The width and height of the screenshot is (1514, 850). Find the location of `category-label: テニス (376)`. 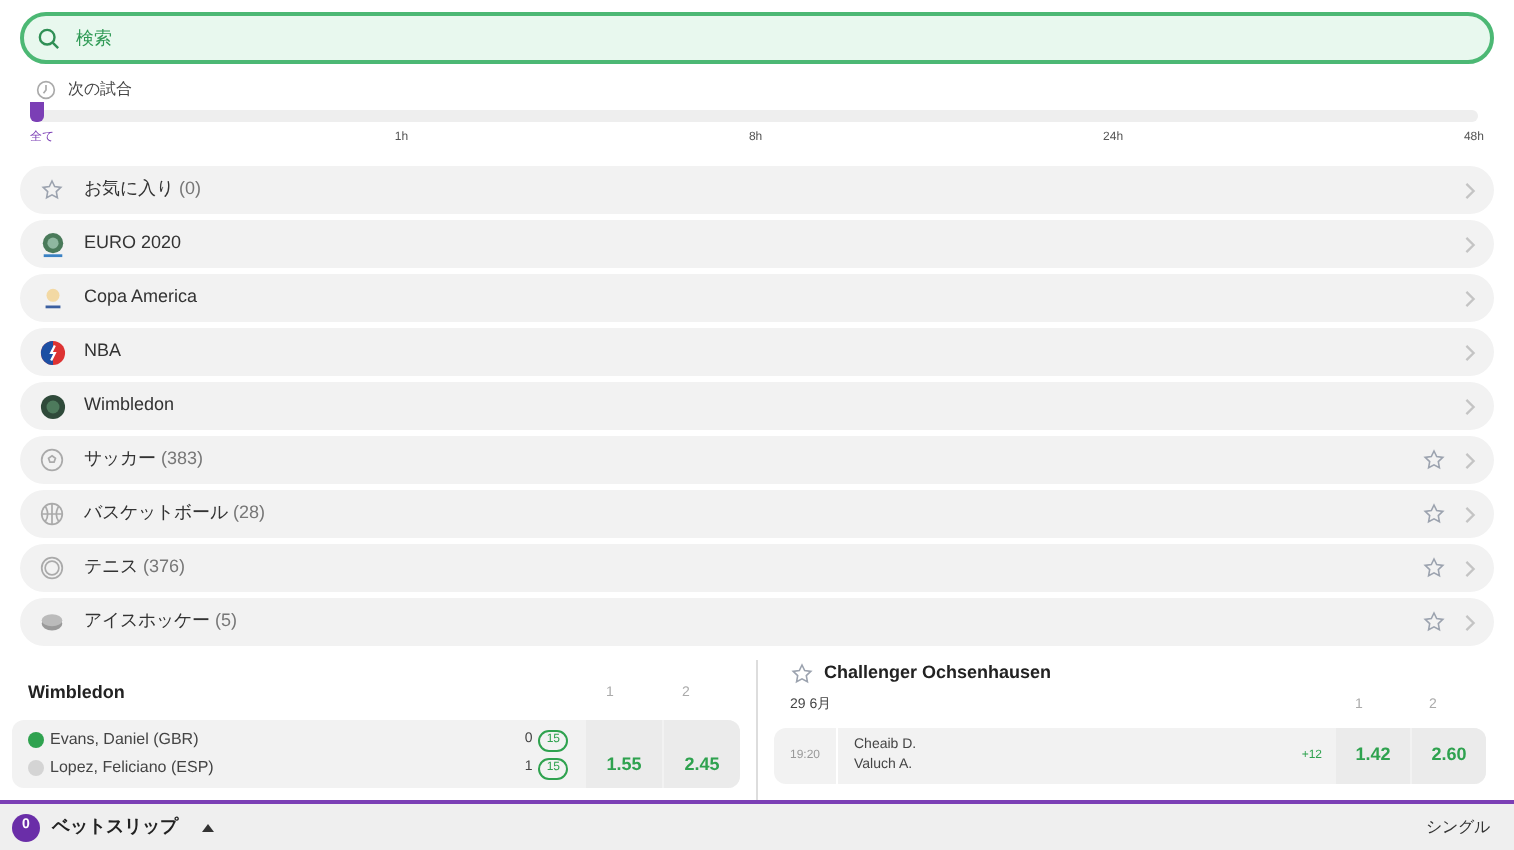

category-label: テニス (376) is located at coordinates (136, 567).